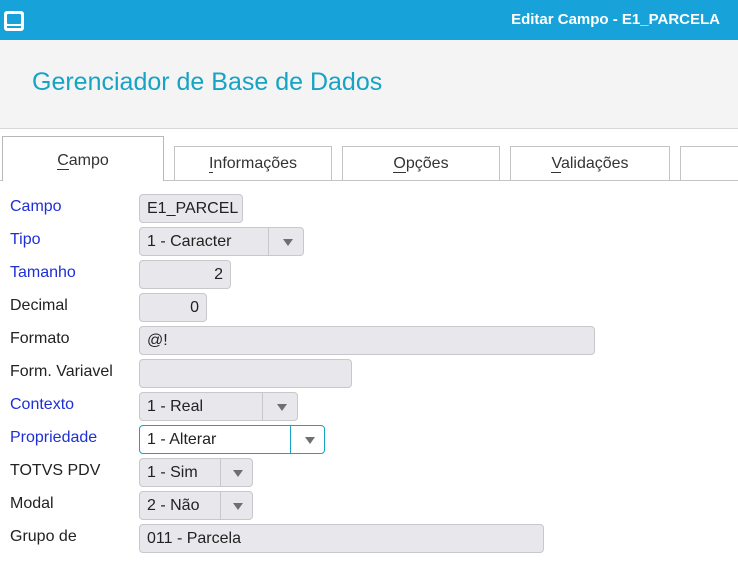 This screenshot has width=738, height=570. Describe the element at coordinates (189, 241) in the screenshot. I see `tipo-value: 1 - Caracter` at that location.